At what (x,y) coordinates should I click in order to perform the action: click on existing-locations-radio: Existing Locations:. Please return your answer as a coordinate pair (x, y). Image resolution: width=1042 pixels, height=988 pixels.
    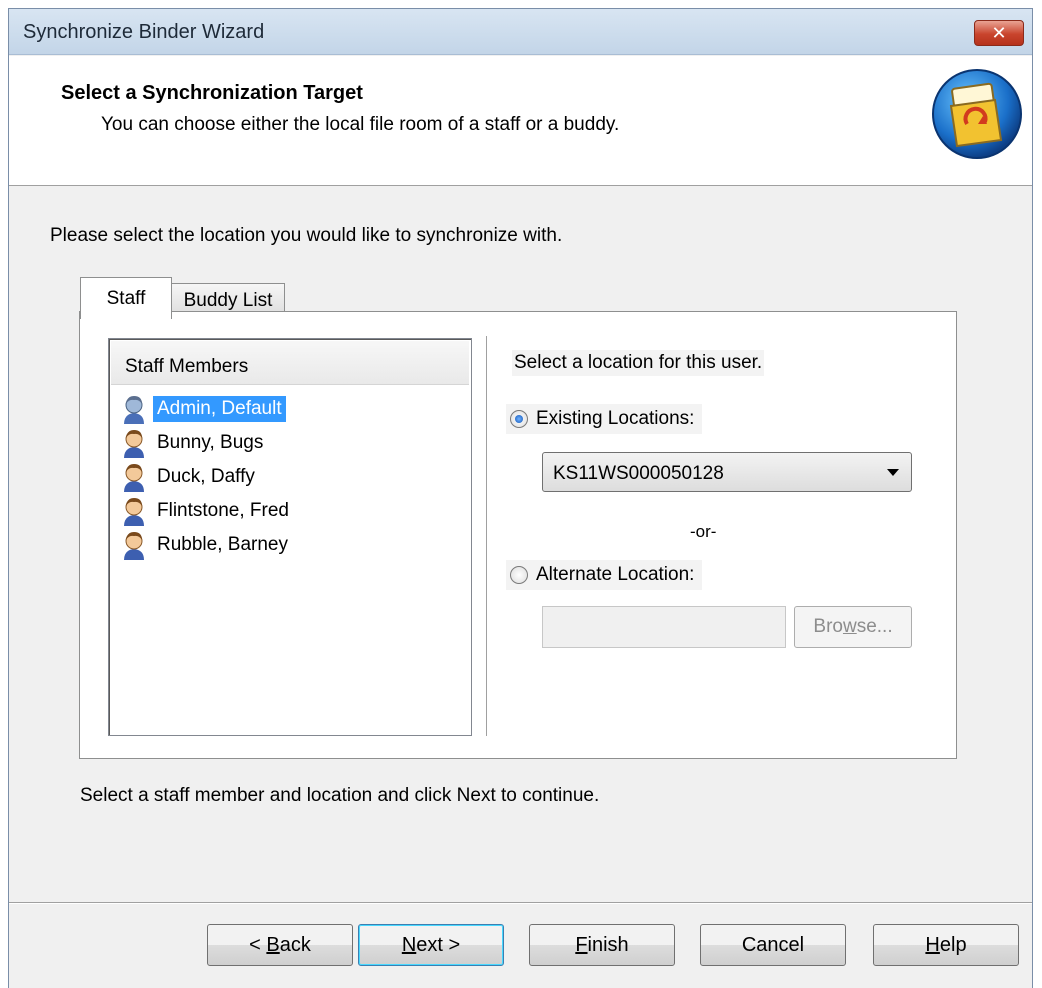
    Looking at the image, I should click on (604, 419).